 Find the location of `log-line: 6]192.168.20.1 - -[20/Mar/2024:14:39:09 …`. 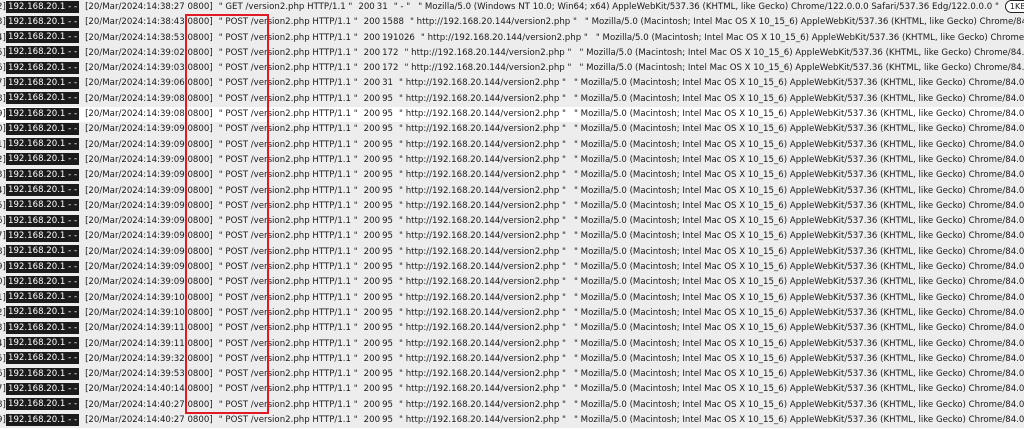

log-line: 6]192.168.20.1 - -[20/Mar/2024:14:39:09 … is located at coordinates (512, 222).